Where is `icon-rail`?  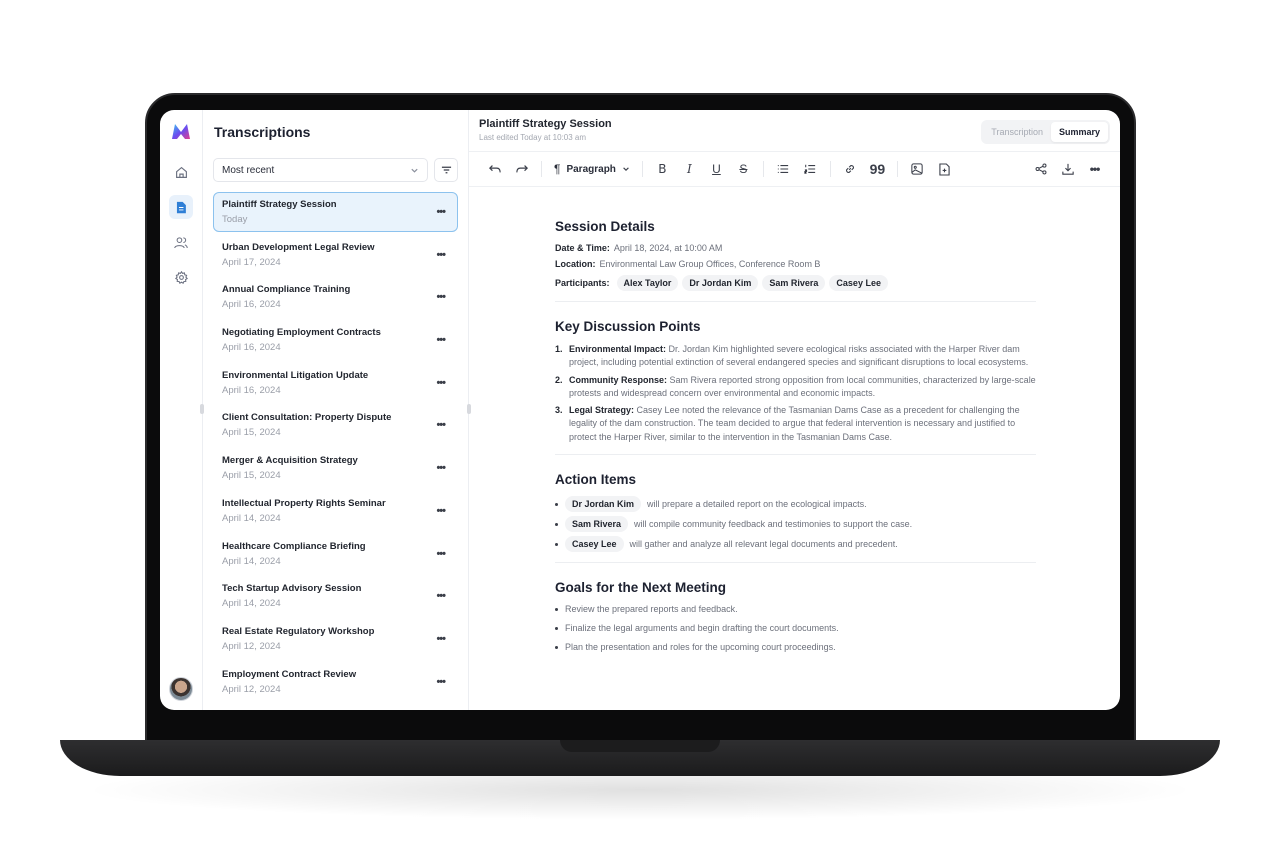 icon-rail is located at coordinates (181, 410).